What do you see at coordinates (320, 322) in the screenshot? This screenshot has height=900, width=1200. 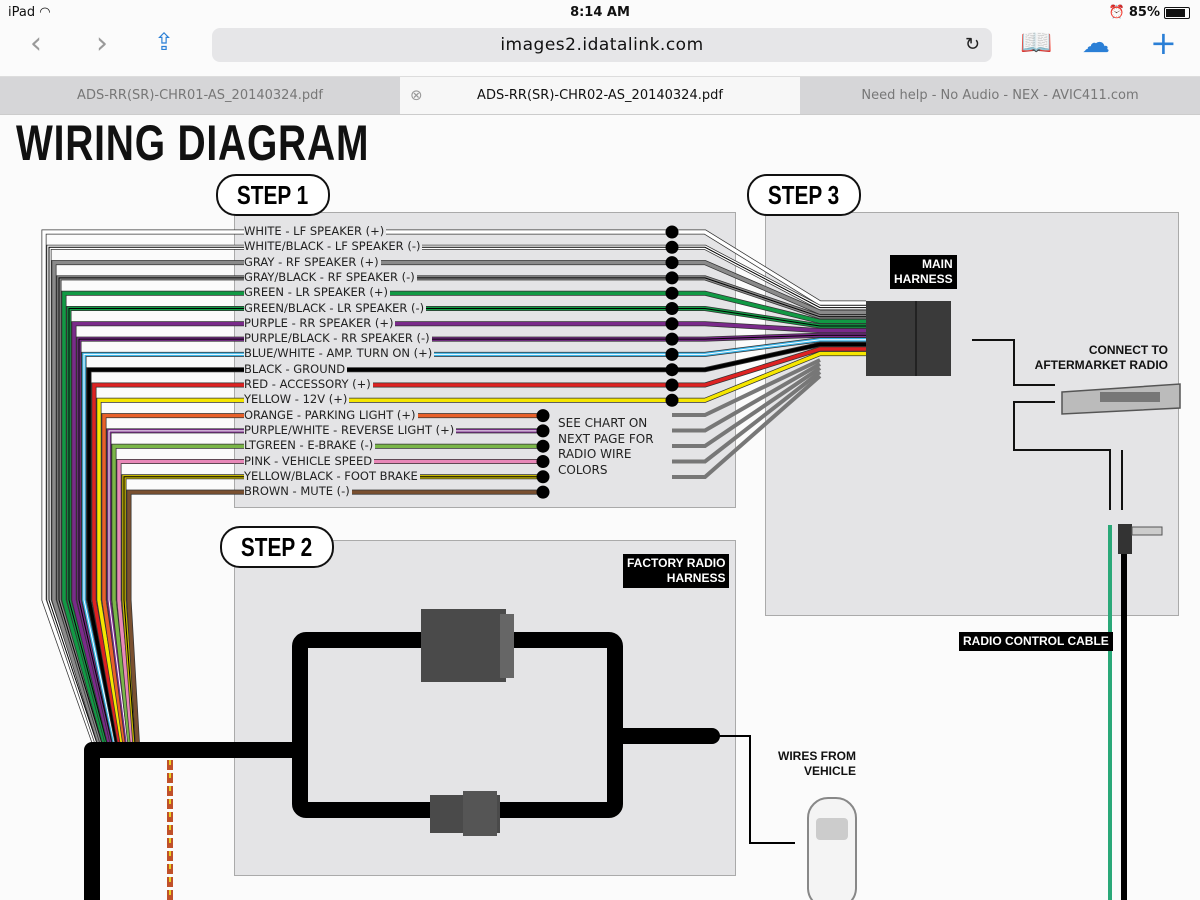 I see `wire-label: PURPLE - RR SPEAKER (+)` at bounding box center [320, 322].